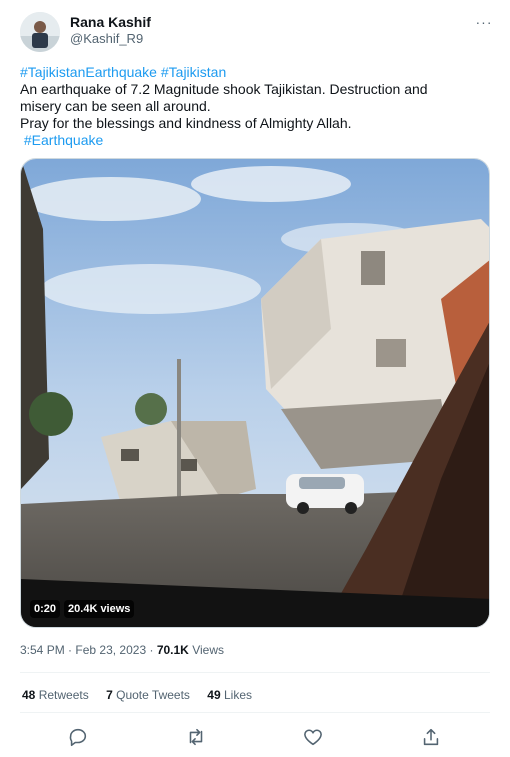 The width and height of the screenshot is (510, 757). I want to click on hashtag-tajikistan: #Tajikistan, so click(193, 72).